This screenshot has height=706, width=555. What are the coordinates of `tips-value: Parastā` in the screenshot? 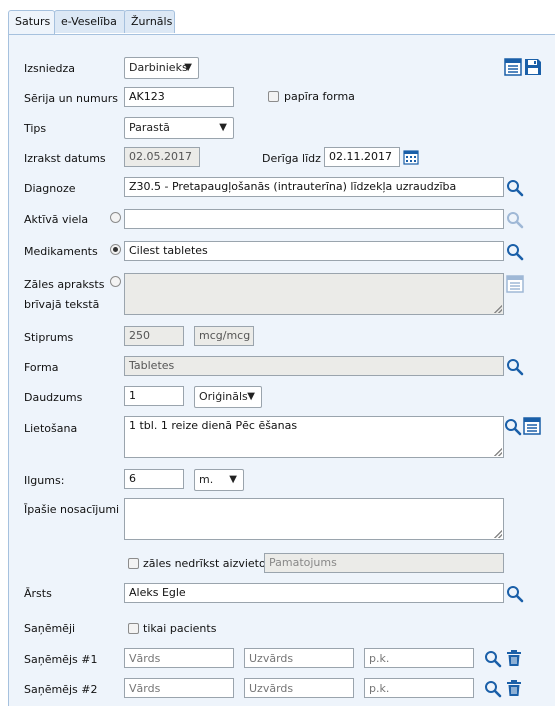 It's located at (149, 127).